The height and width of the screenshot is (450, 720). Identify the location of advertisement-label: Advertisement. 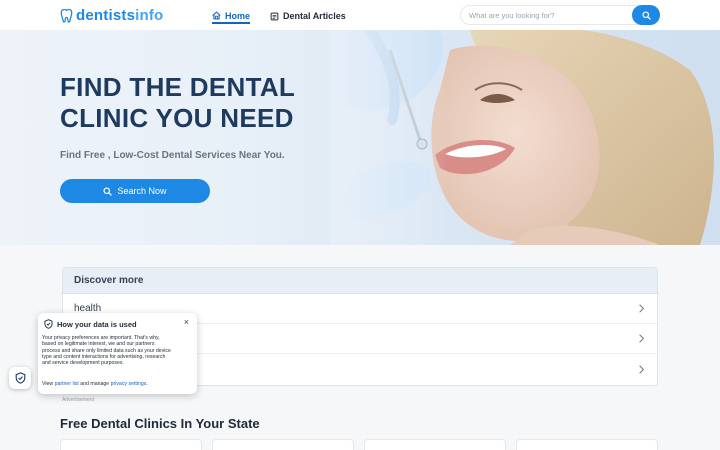
(78, 400).